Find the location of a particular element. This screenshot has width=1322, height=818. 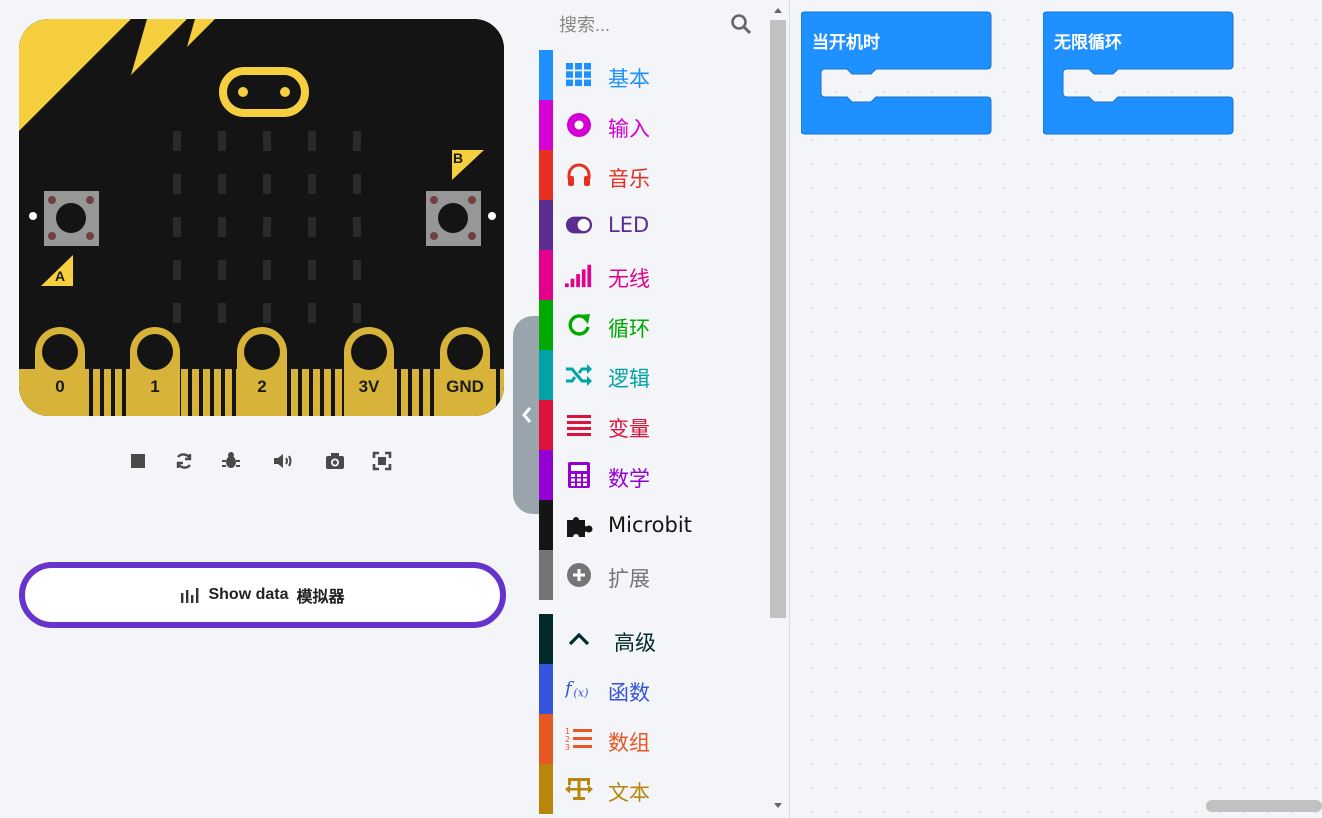

forever-label: 无限循环 is located at coordinates (1088, 43).